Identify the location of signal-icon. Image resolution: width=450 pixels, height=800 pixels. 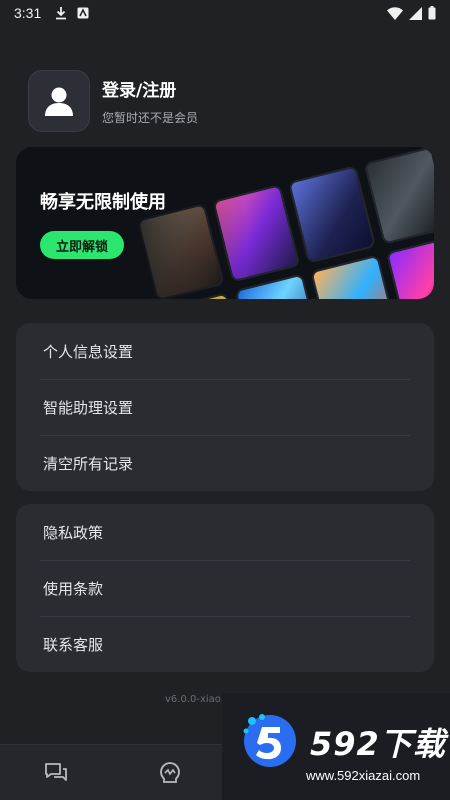
(415, 13).